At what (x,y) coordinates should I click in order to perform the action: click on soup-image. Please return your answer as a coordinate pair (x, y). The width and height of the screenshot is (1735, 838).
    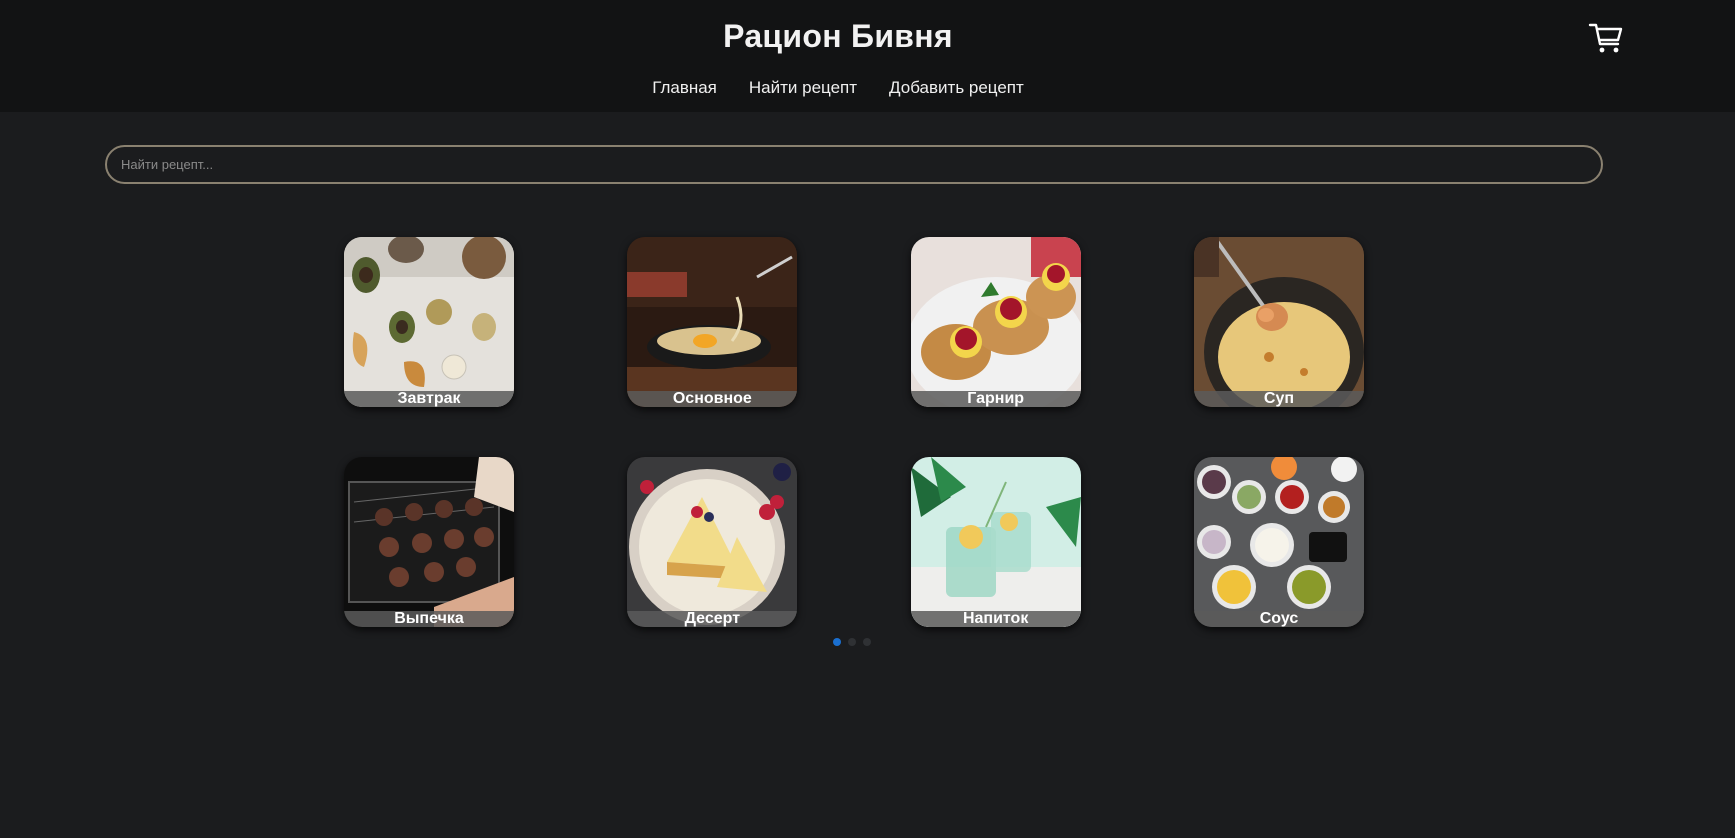
    Looking at the image, I should click on (1278, 322).